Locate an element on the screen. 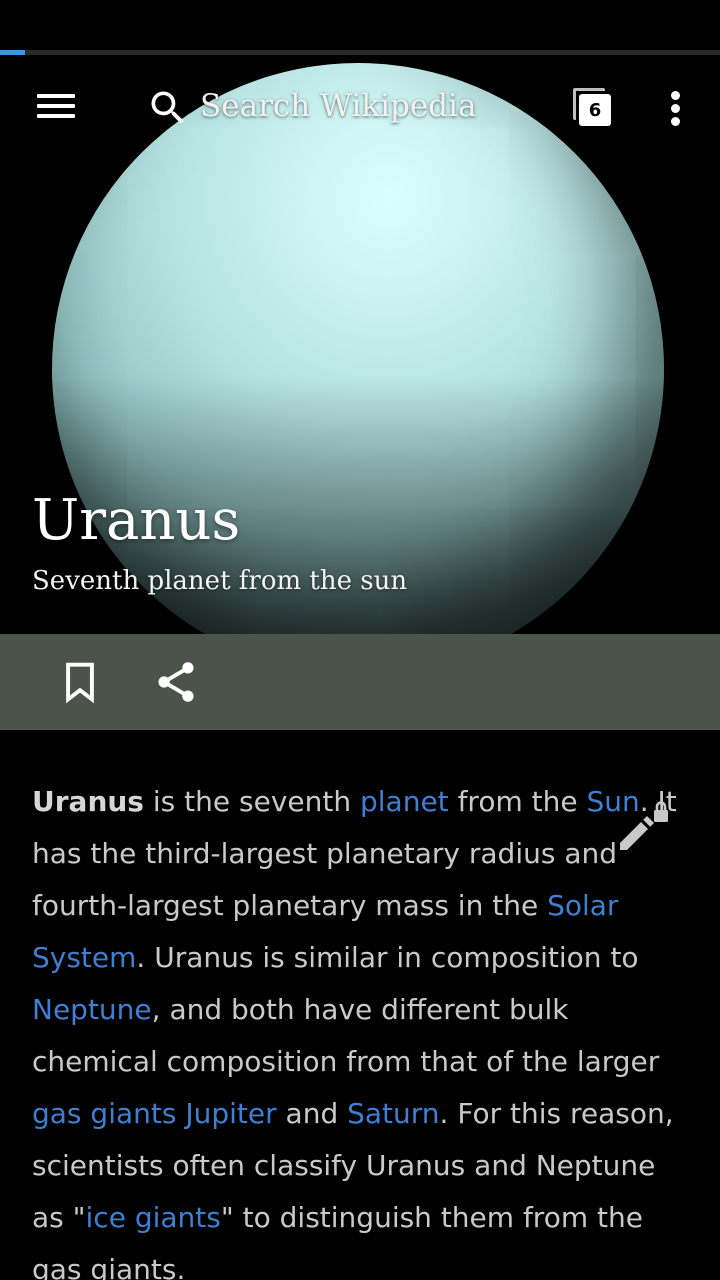 The image size is (720, 1280). page-description: Seventh planet from the sun is located at coordinates (220, 581).